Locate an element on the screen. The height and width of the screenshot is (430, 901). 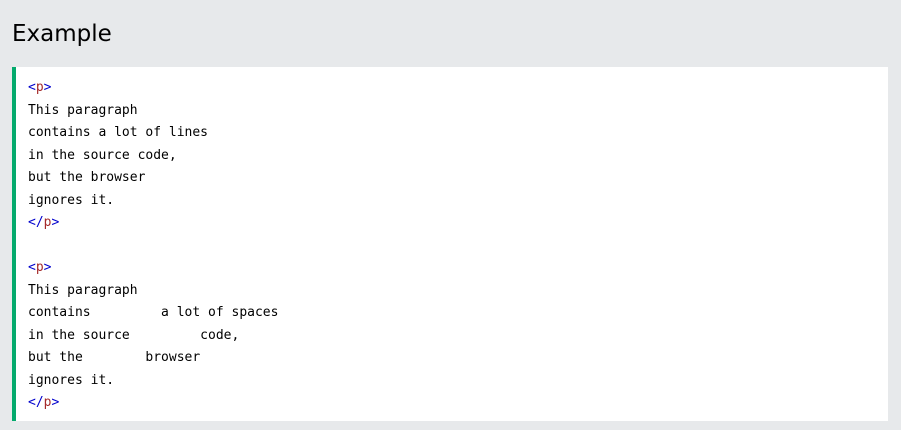
p-close-tag-2: </p> is located at coordinates (458, 403).